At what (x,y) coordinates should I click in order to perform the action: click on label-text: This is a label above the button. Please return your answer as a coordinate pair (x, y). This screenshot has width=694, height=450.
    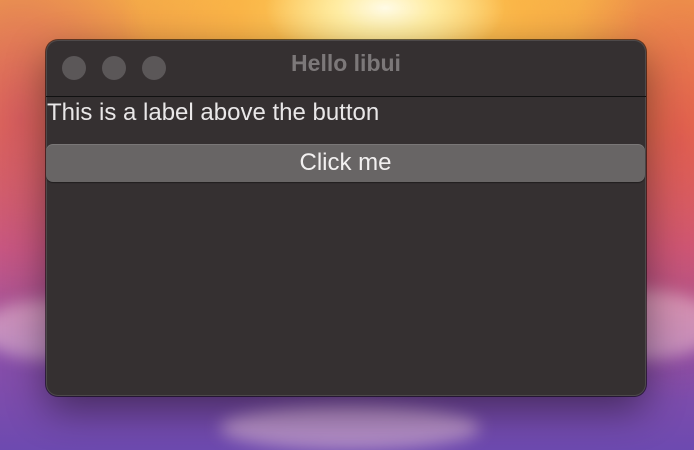
    Looking at the image, I should click on (213, 112).